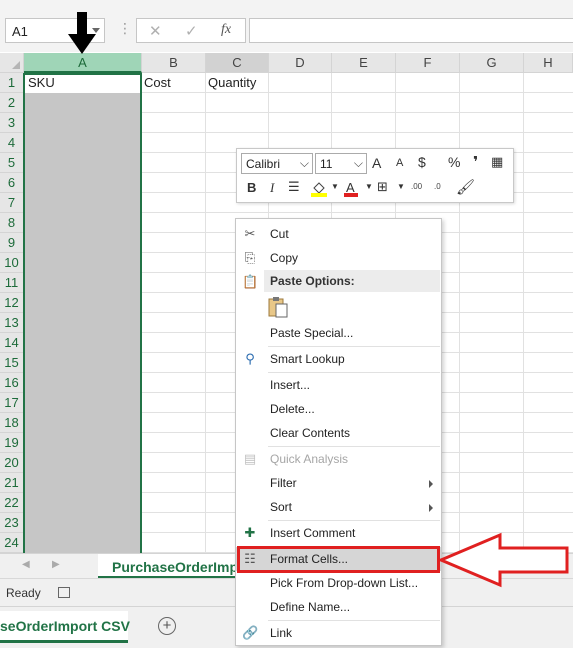  Describe the element at coordinates (497, 162) in the screenshot. I see `format-as-table-icon: ▦` at that location.